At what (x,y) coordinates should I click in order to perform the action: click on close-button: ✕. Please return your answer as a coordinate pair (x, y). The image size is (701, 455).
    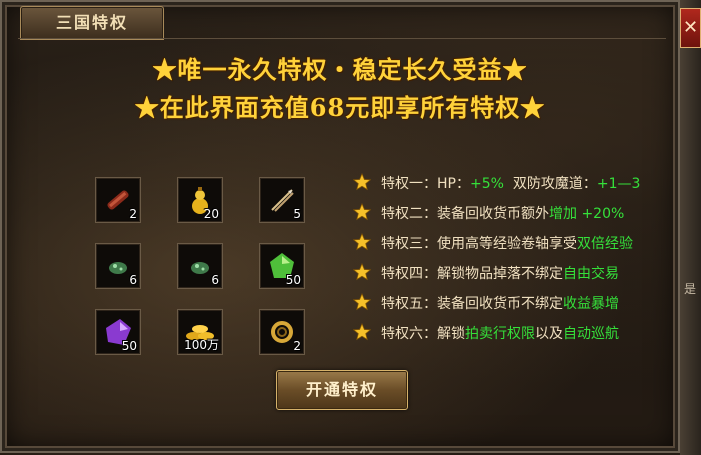
    Looking at the image, I should click on (690, 28).